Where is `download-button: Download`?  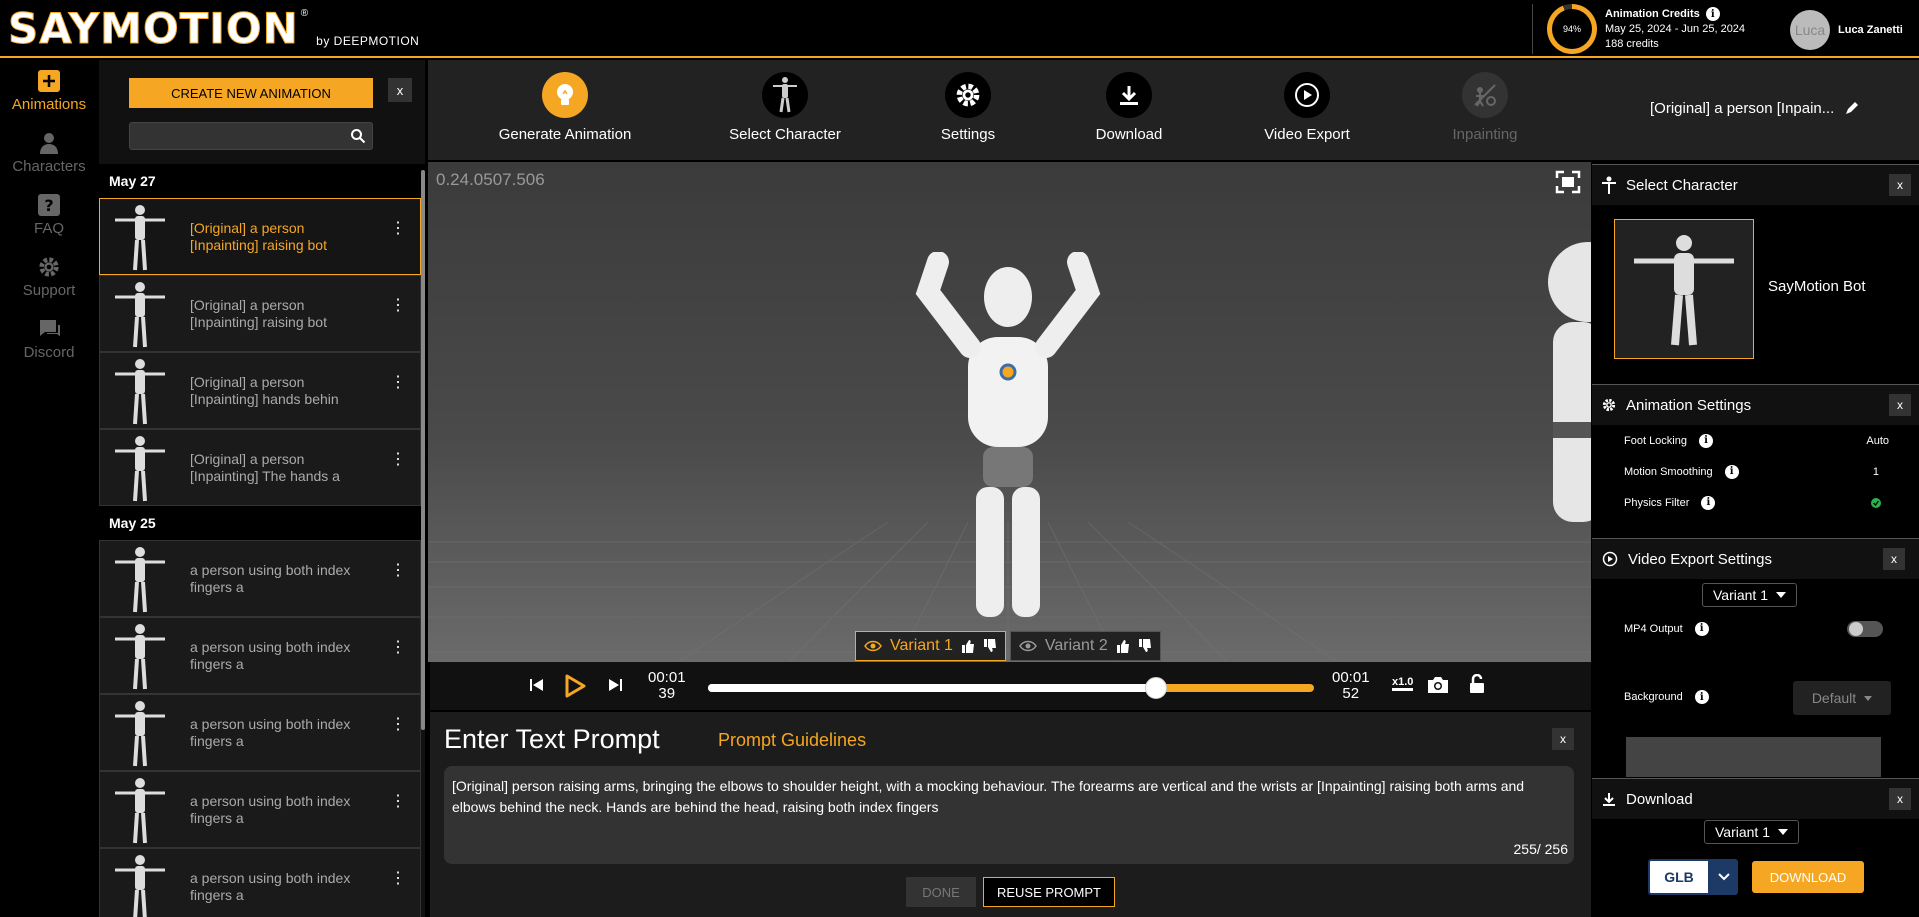 download-button: Download is located at coordinates (1129, 107).